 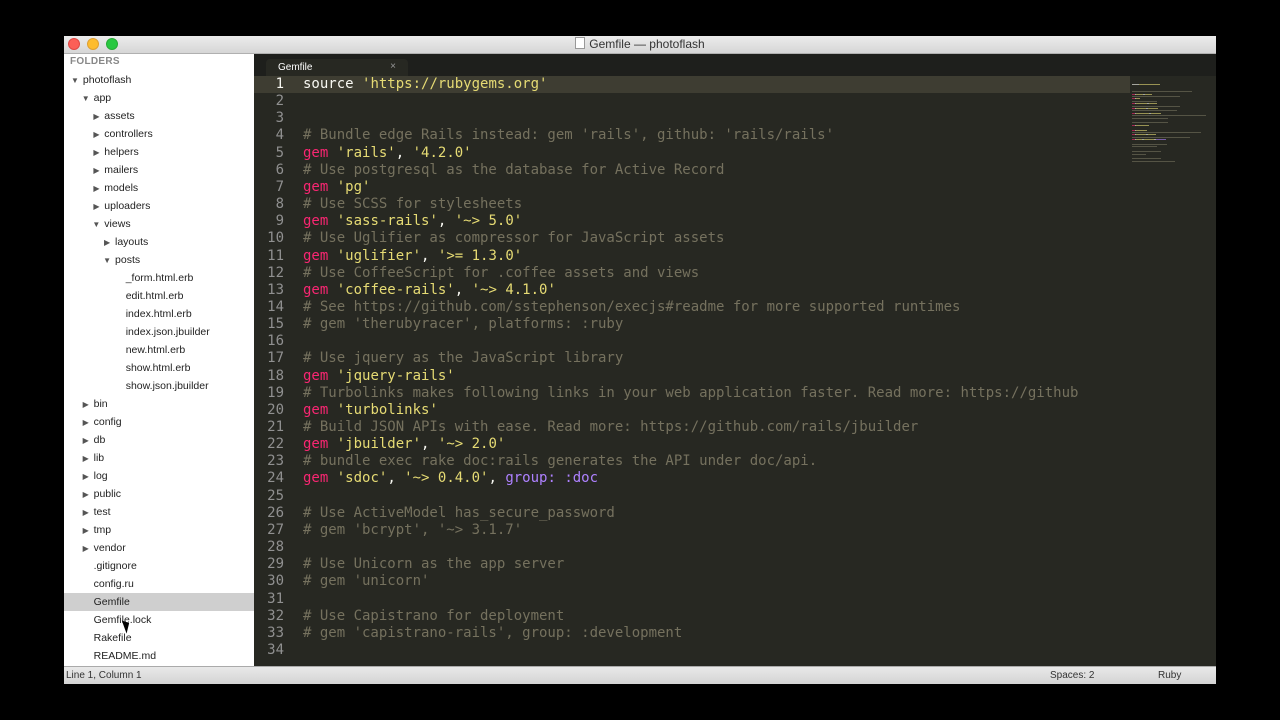 What do you see at coordinates (159, 476) in the screenshot?
I see `sidebar-folder: ▶ log` at bounding box center [159, 476].